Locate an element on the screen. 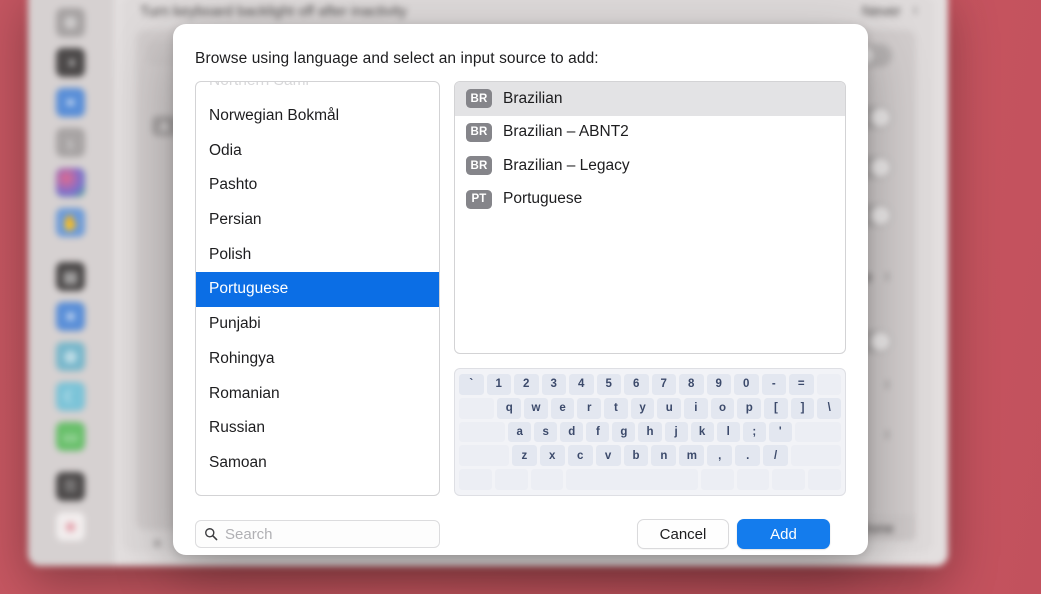 Image resolution: width=1041 pixels, height=594 pixels. keyboard-key: 0 is located at coordinates (746, 384).